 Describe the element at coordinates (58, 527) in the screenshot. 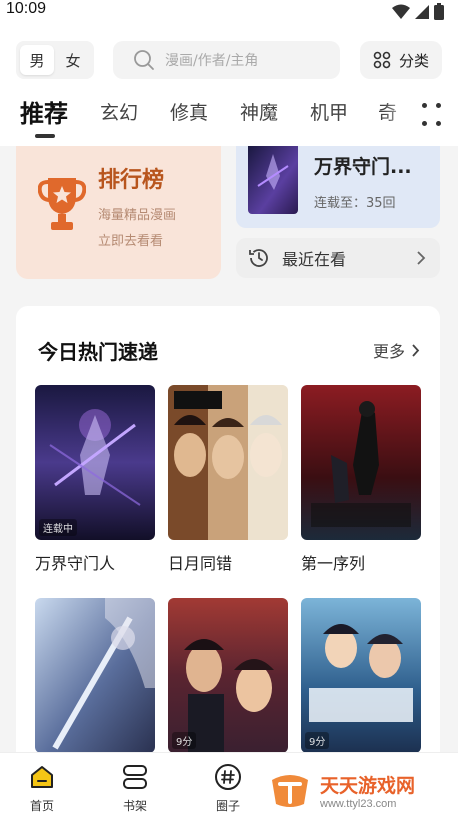

I see `comic-tag: 连载中` at that location.